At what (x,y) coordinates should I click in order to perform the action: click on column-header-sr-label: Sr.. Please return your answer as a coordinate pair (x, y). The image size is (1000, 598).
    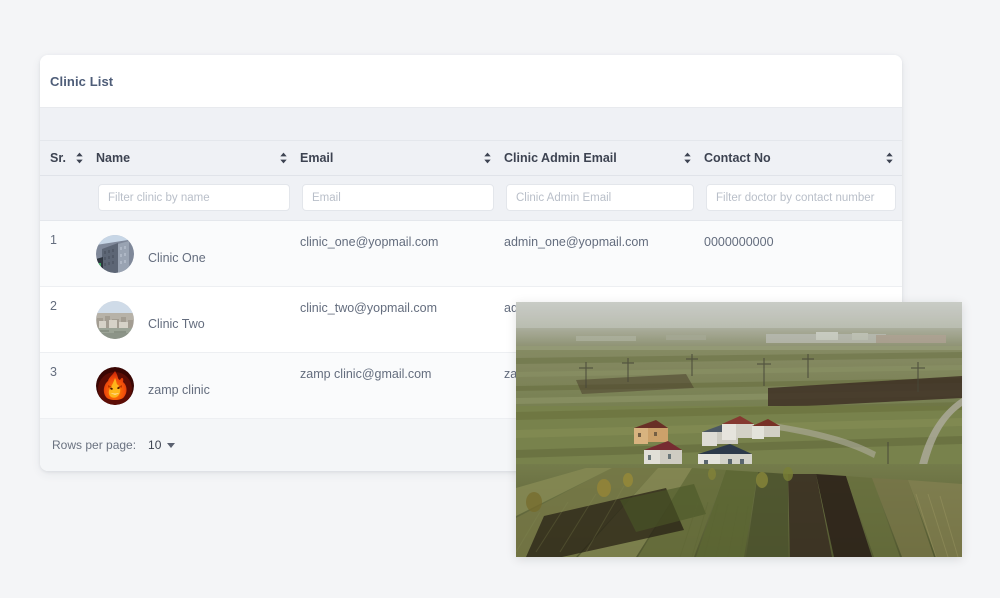
    Looking at the image, I should click on (58, 158).